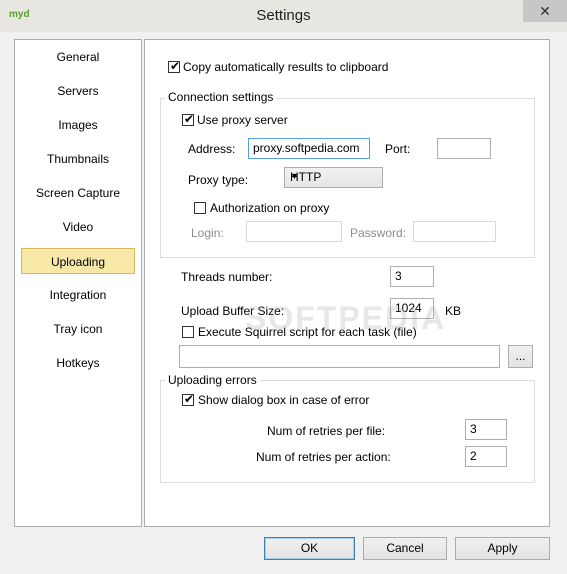  Describe the element at coordinates (326, 431) in the screenshot. I see `retries-per-file-label: Num of retries per file:` at that location.